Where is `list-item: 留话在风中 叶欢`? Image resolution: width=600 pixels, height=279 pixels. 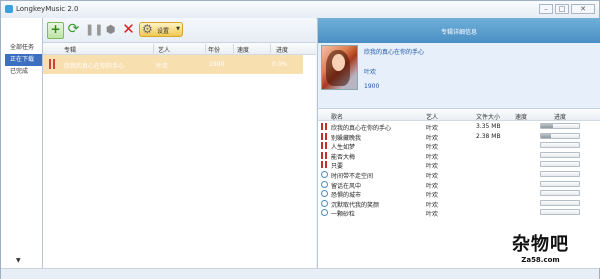
list-item: 留话在风中 叶欢 is located at coordinates (459, 185).